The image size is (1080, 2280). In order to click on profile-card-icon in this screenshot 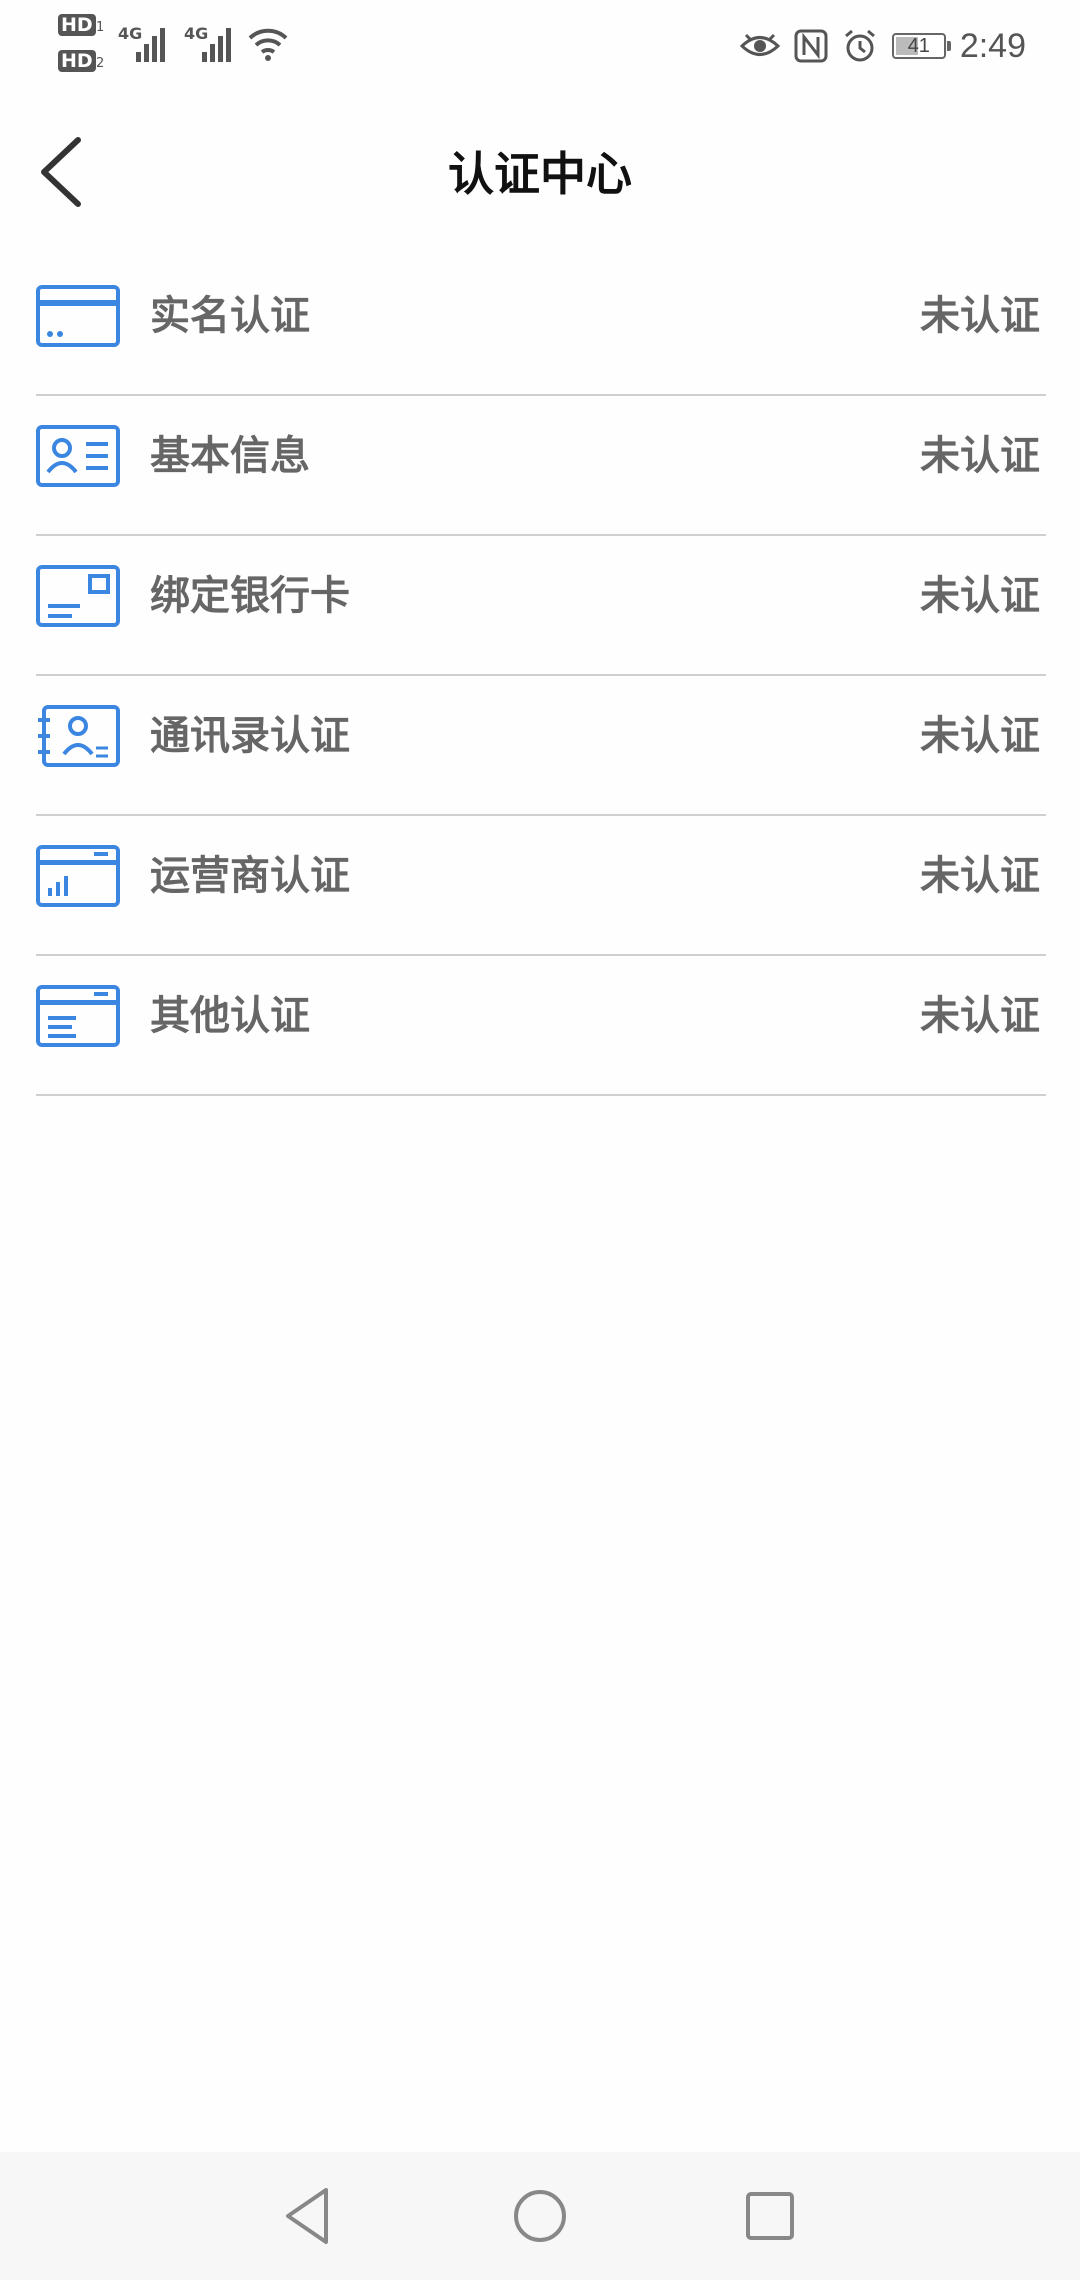, I will do `click(78, 456)`.